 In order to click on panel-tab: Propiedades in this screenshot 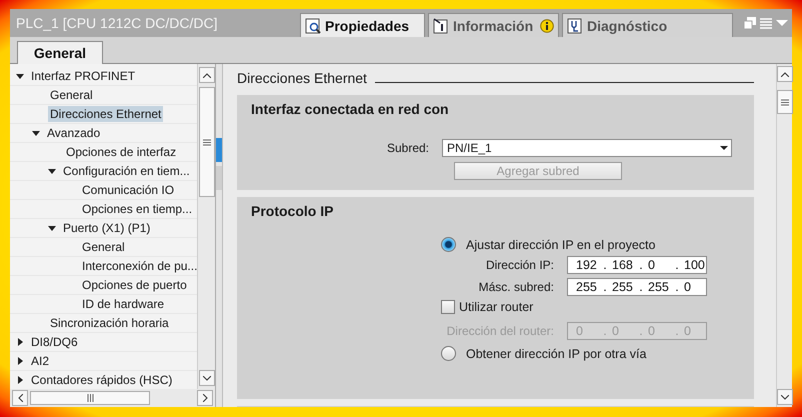, I will do `click(362, 25)`.